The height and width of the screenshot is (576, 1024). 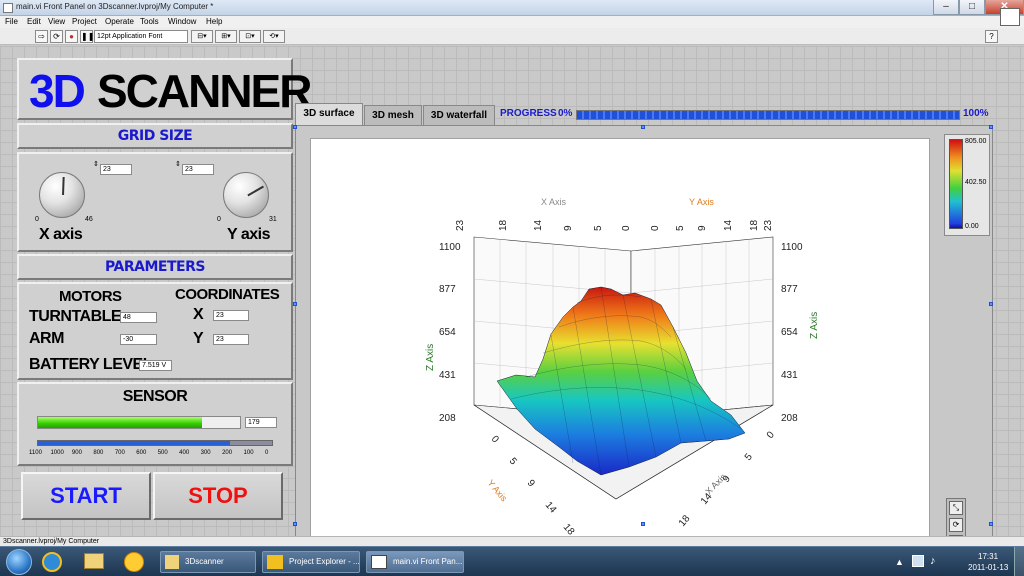 I want to click on sensor-level-fill, so click(x=120, y=422).